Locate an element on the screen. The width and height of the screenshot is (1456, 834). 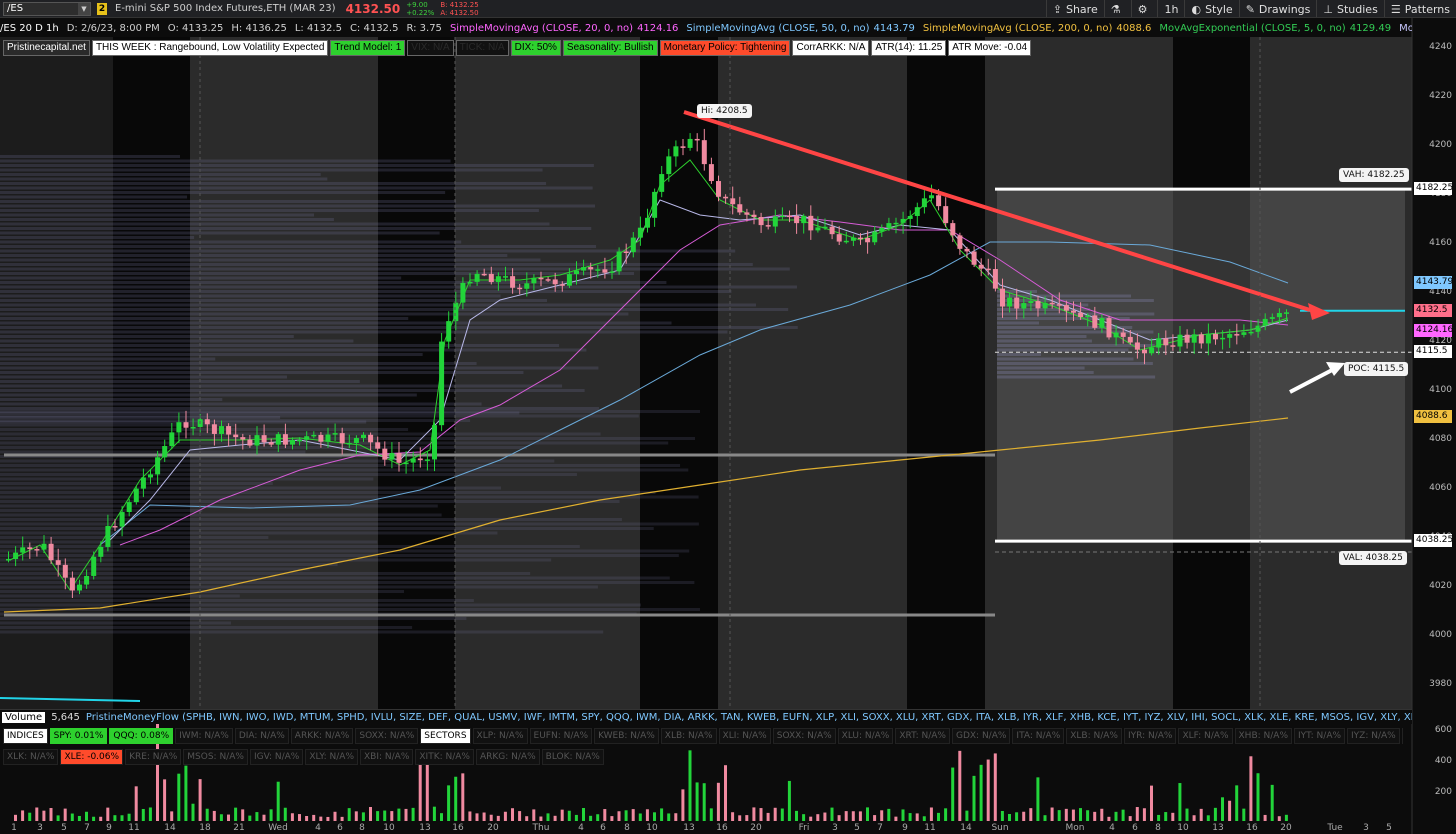
time-tick-label: Sun is located at coordinates (1000, 828).